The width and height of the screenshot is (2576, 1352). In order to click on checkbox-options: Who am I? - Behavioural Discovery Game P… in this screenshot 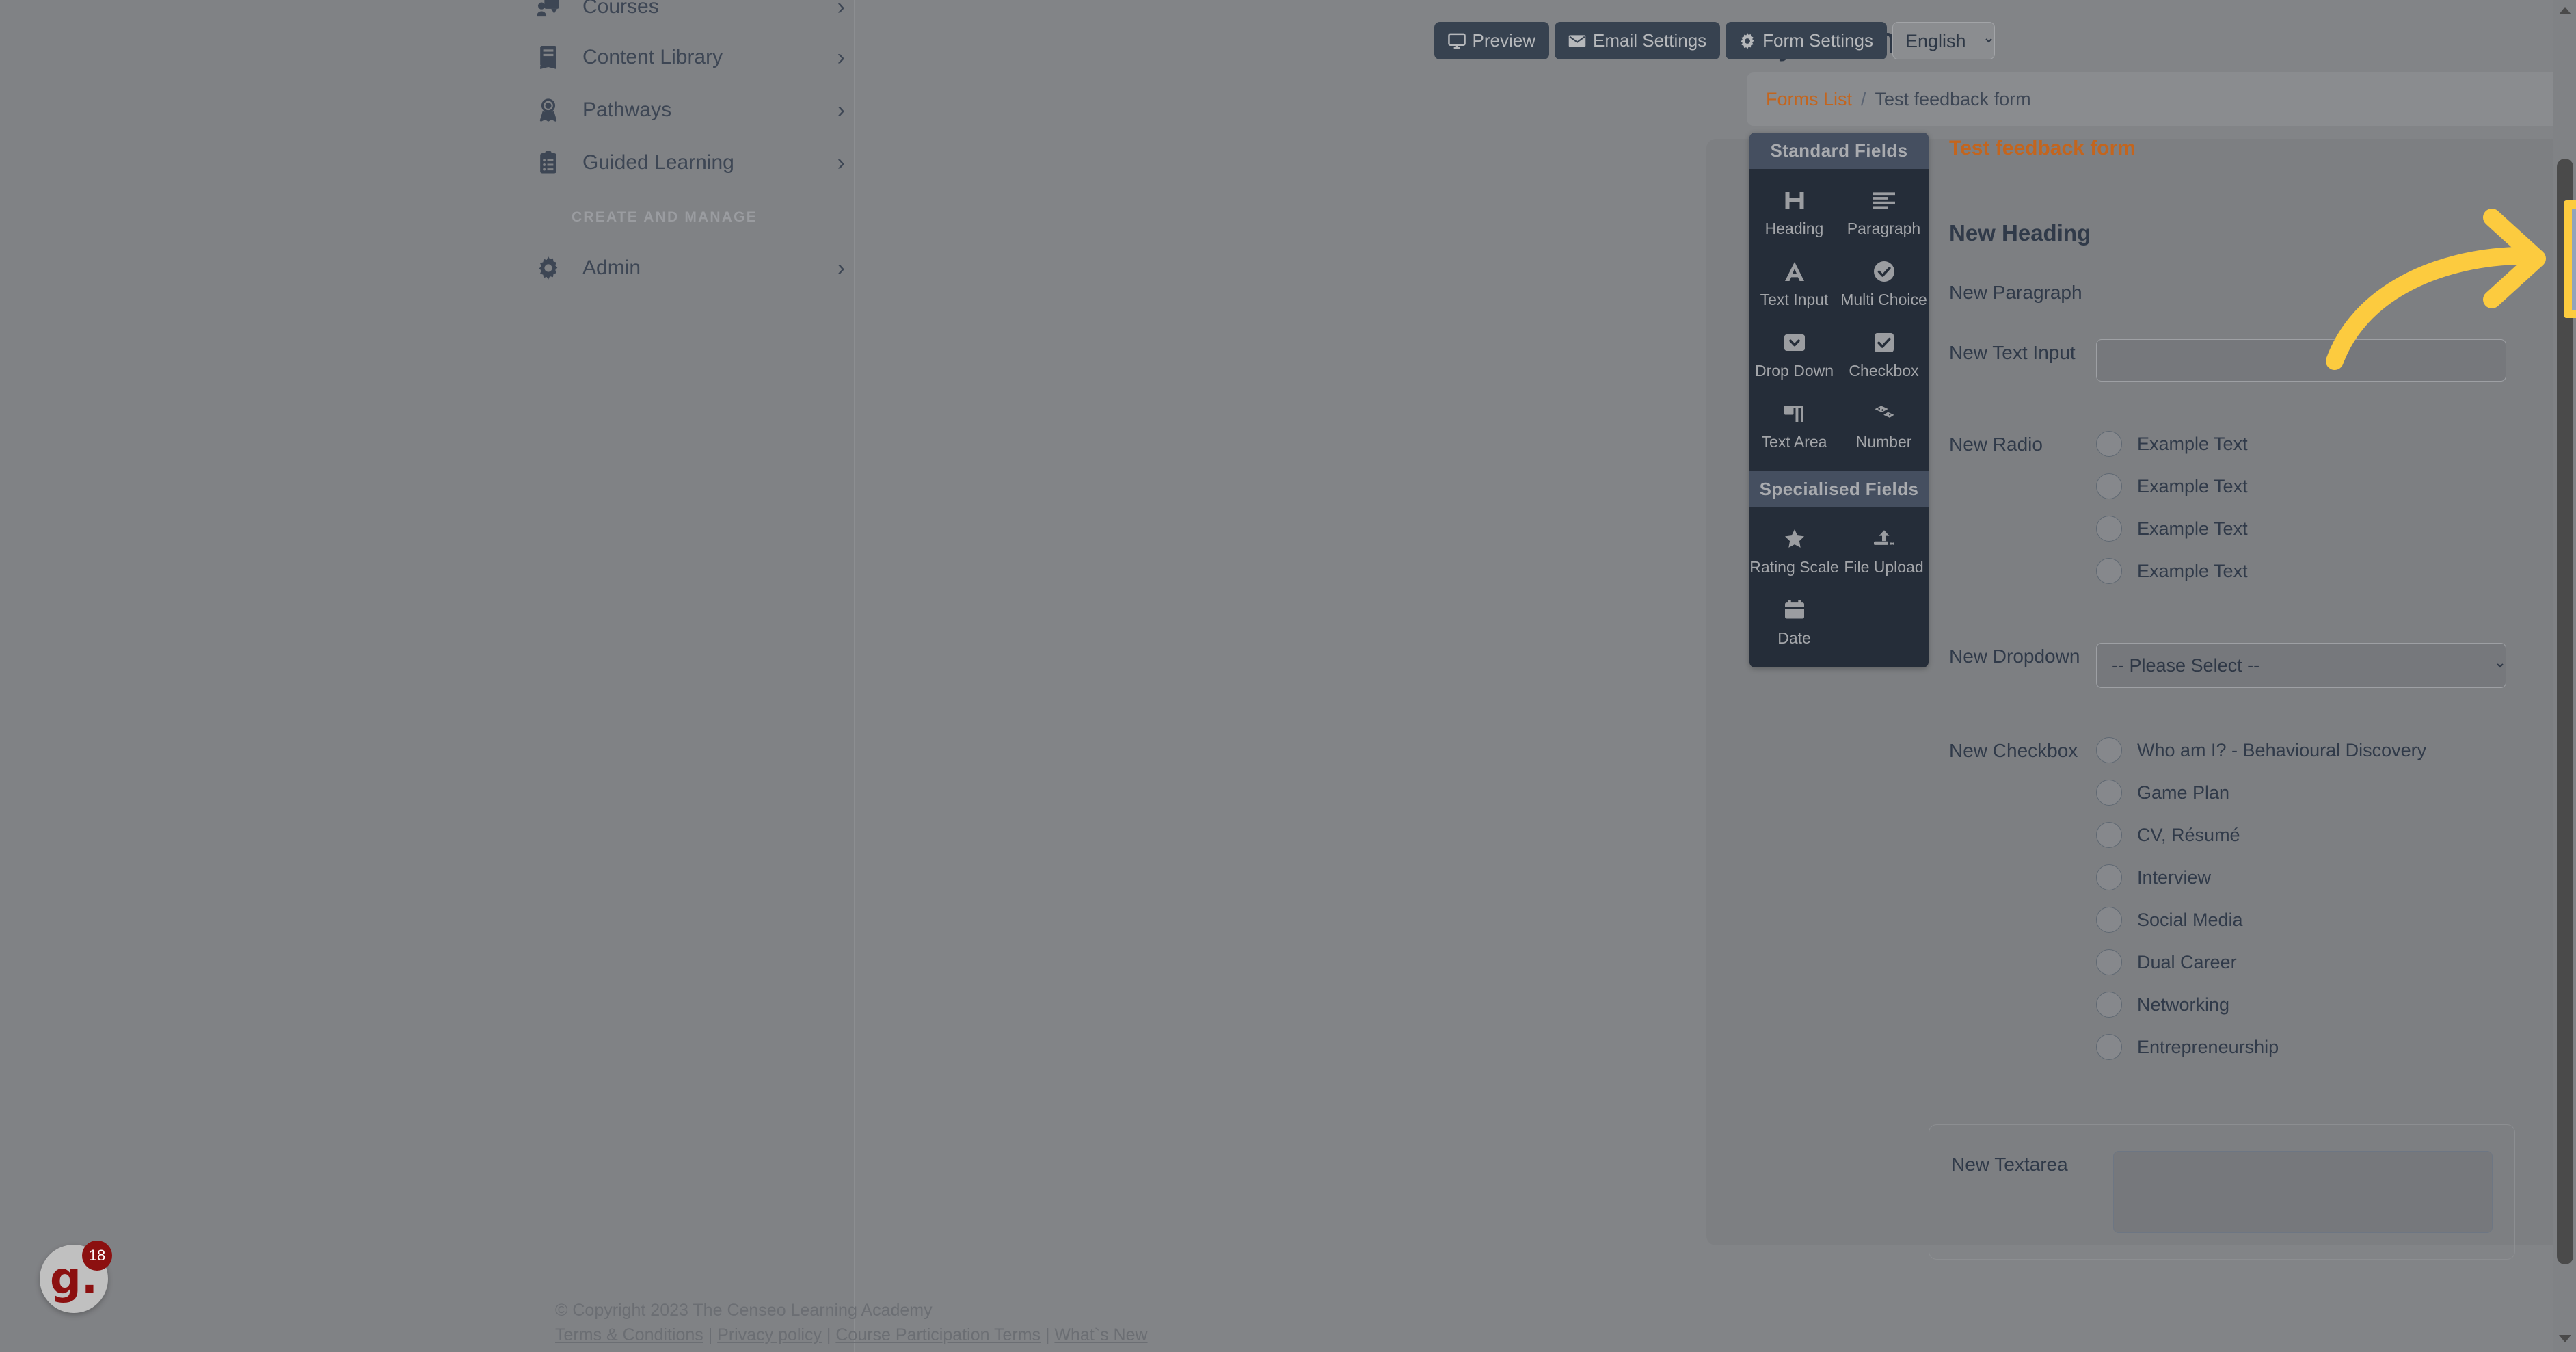, I will do `click(2323, 906)`.